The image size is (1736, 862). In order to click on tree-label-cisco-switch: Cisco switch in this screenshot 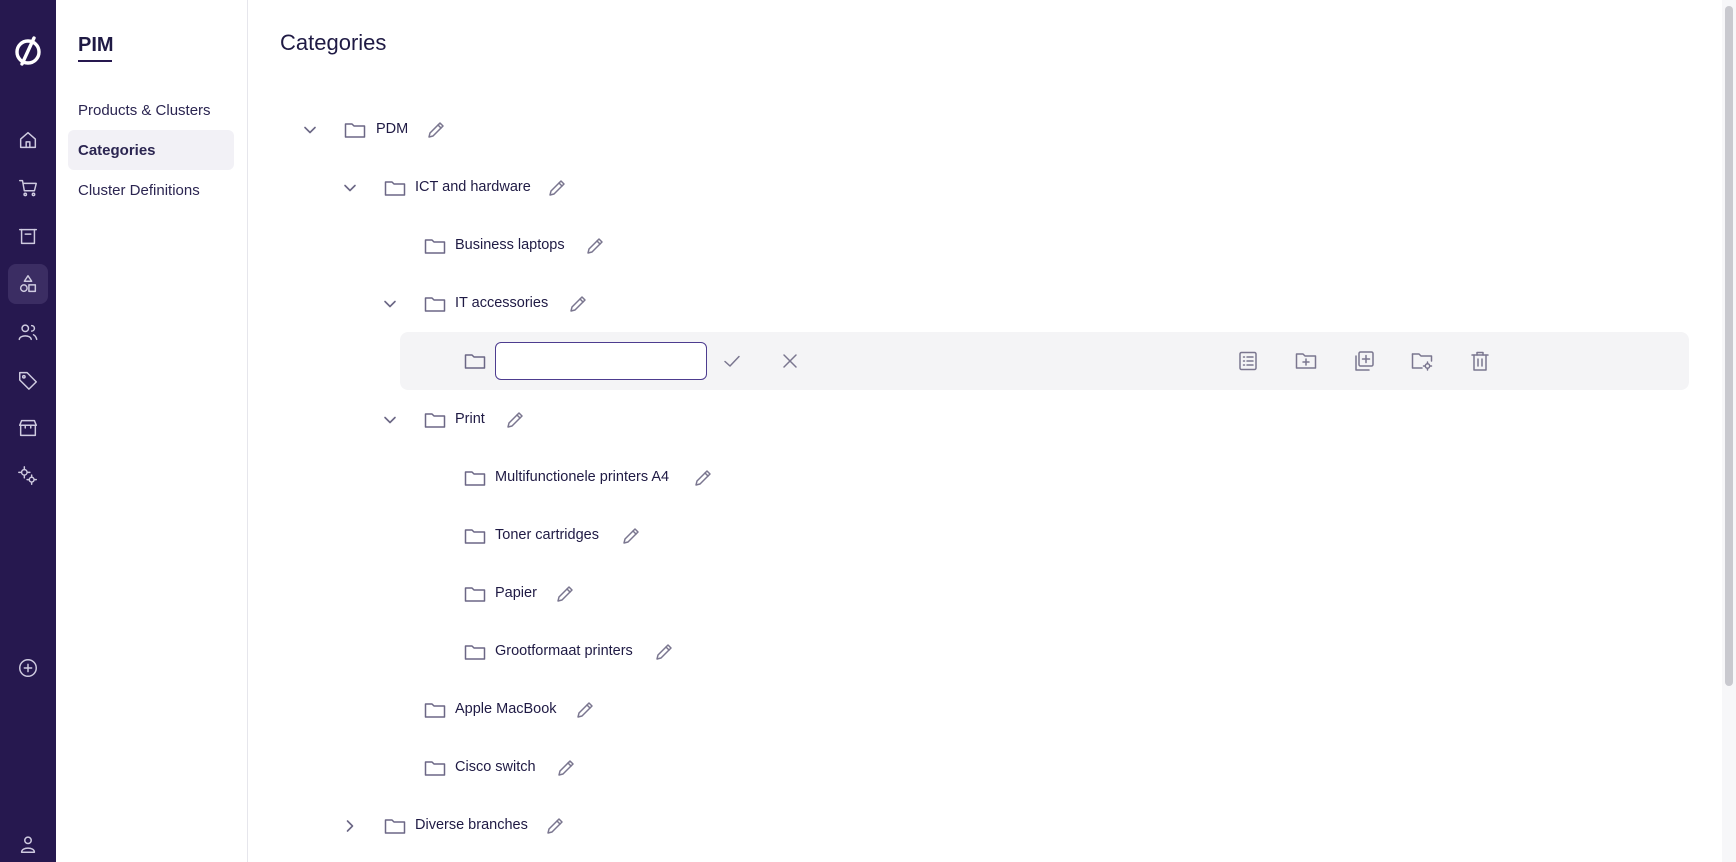, I will do `click(495, 767)`.